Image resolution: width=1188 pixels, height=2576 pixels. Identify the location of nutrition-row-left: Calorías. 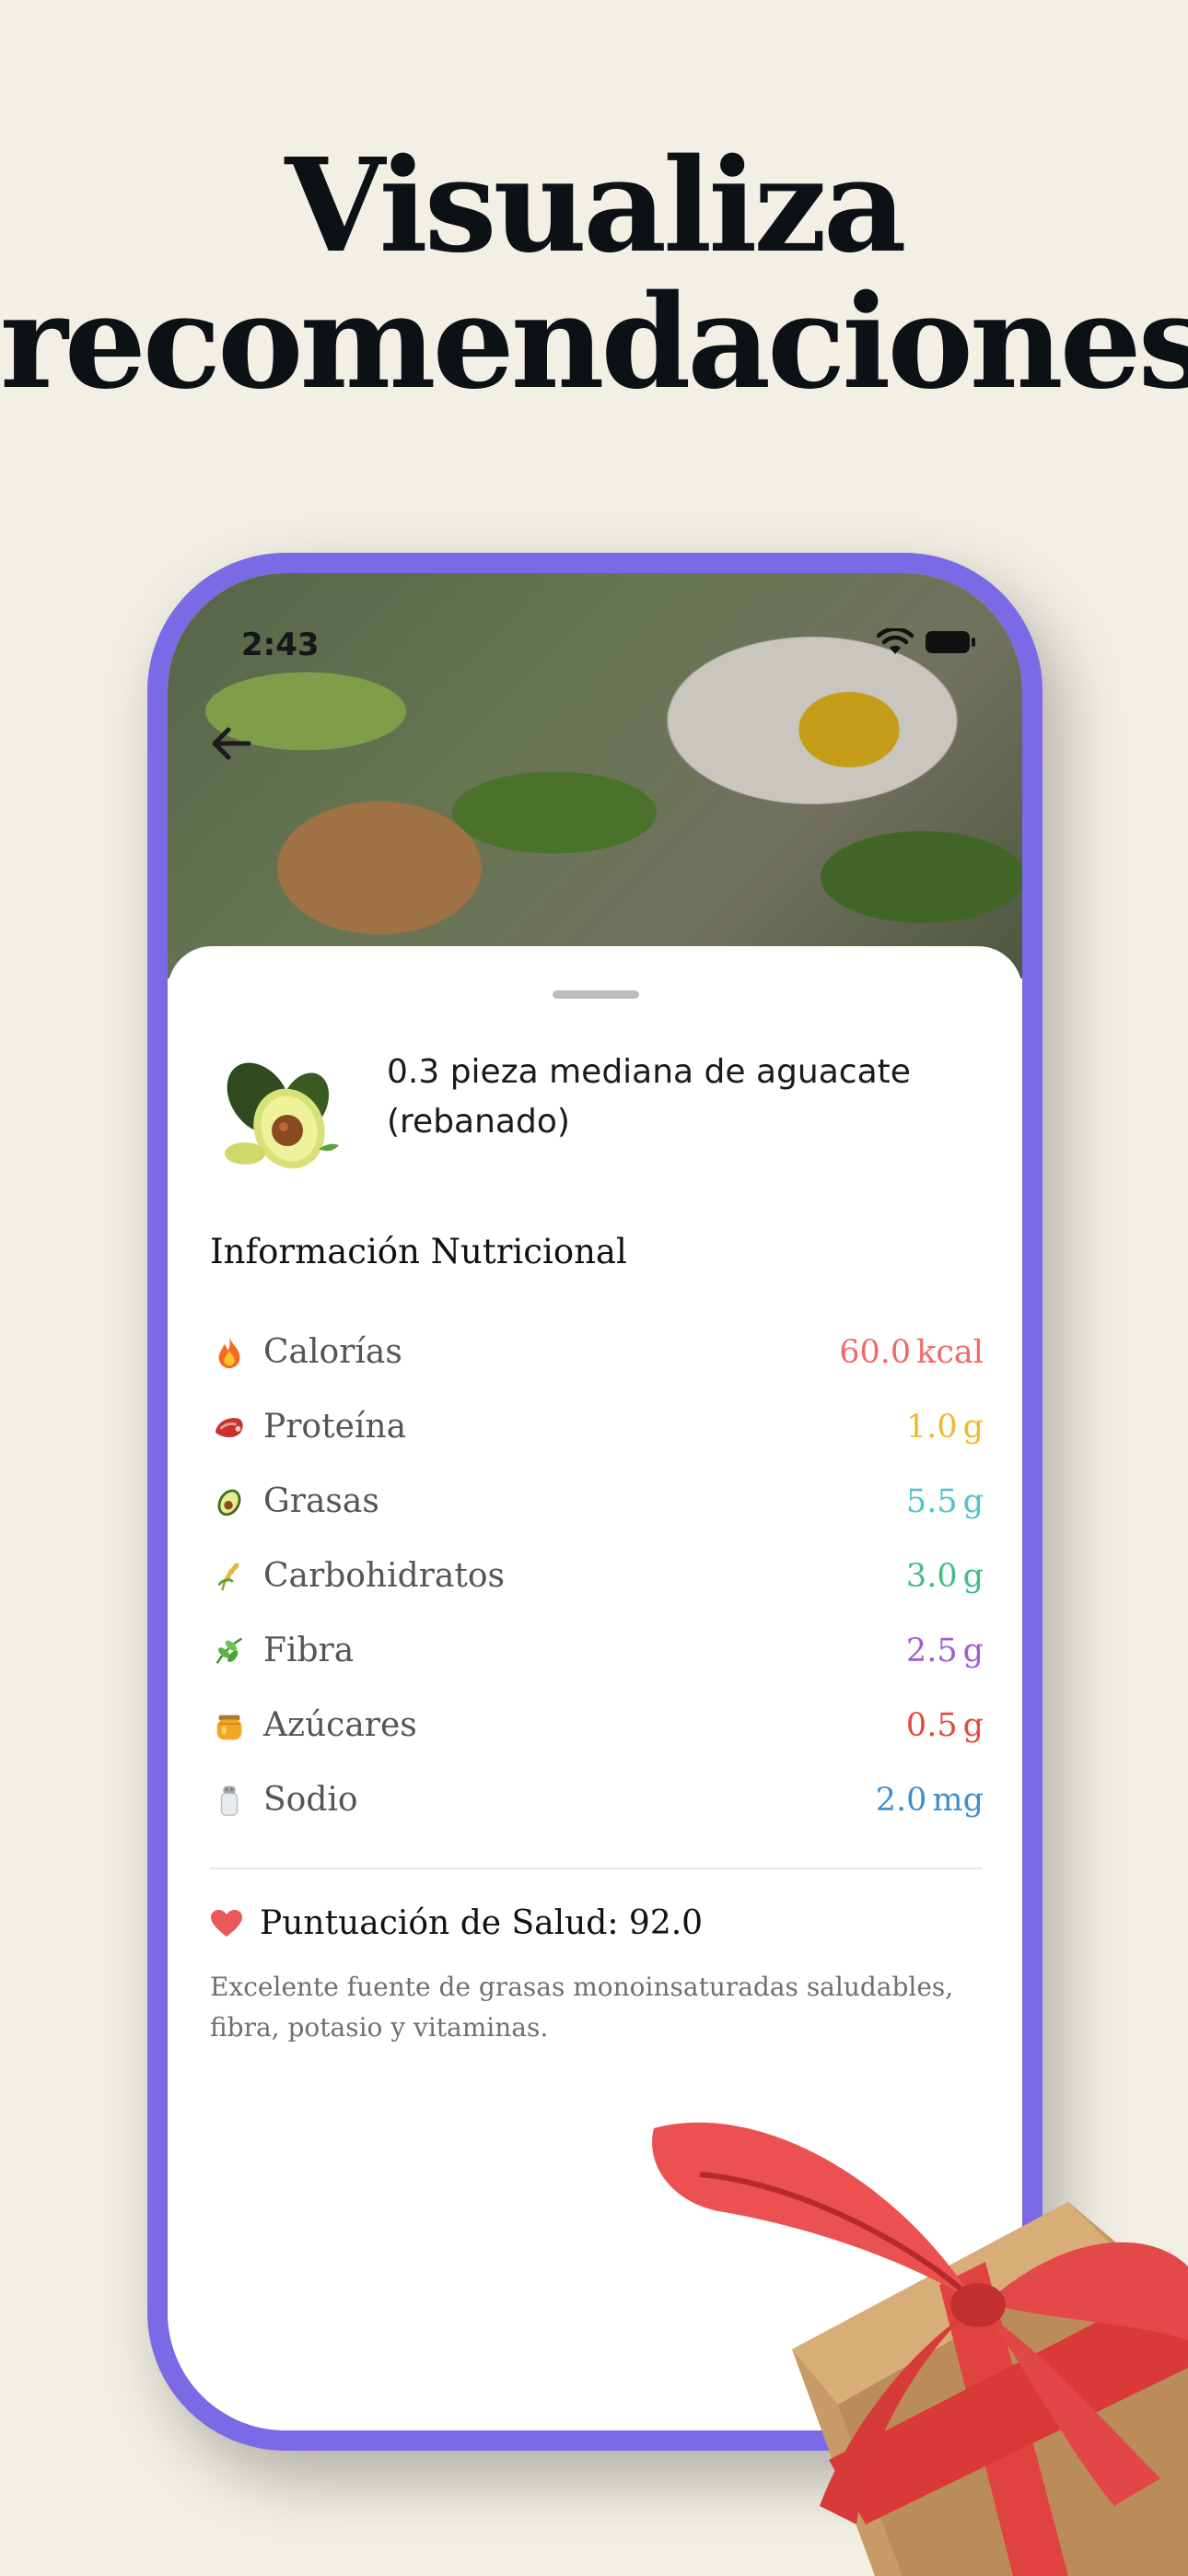
(306, 1352).